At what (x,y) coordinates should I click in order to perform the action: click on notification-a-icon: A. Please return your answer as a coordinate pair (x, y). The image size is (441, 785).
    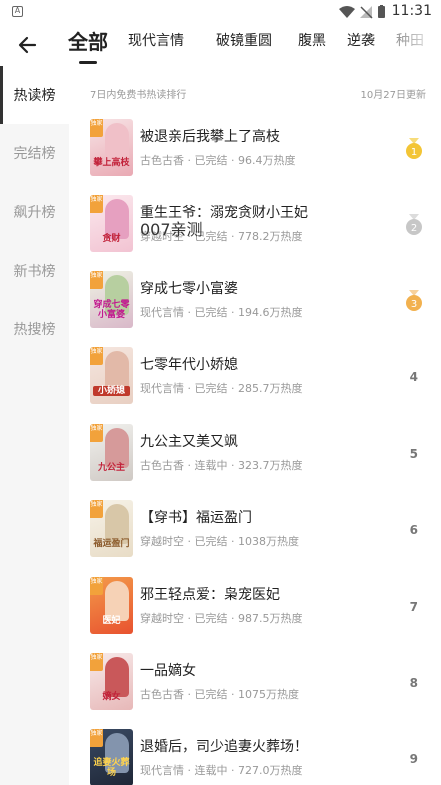
    Looking at the image, I should click on (17, 11).